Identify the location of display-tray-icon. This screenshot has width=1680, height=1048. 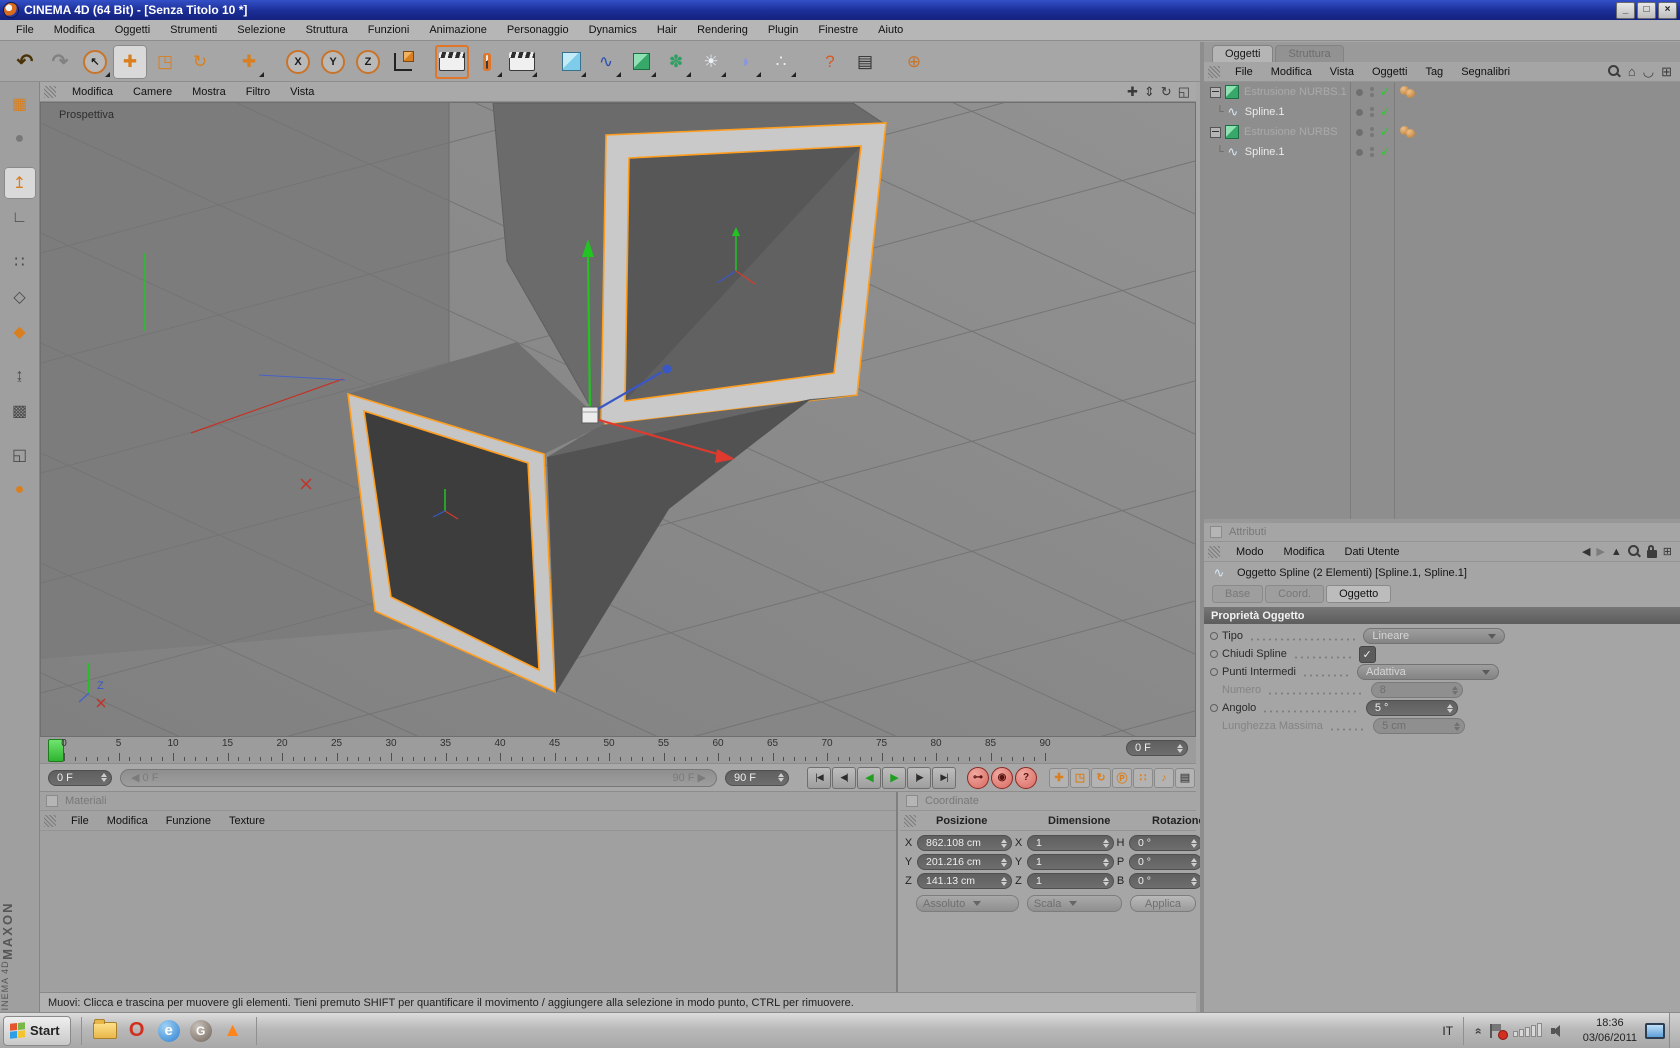
(1655, 1030).